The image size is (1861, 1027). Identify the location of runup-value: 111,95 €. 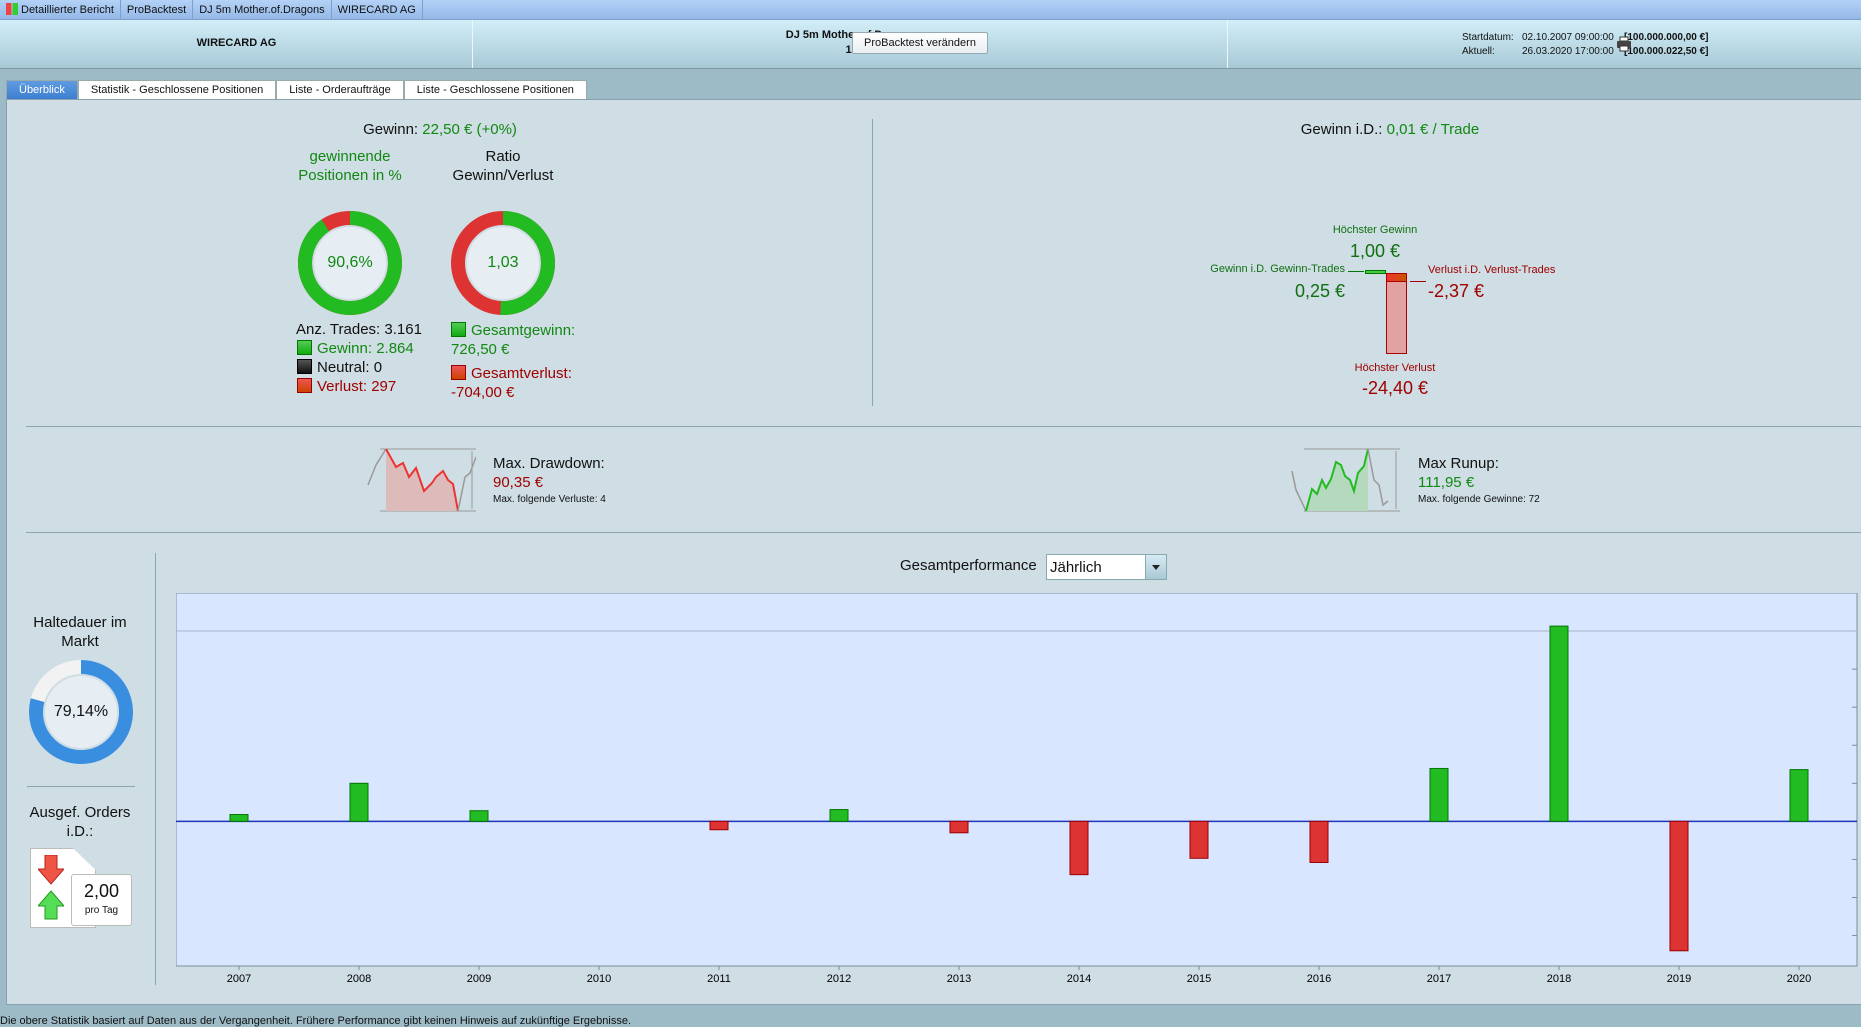
(1446, 482).